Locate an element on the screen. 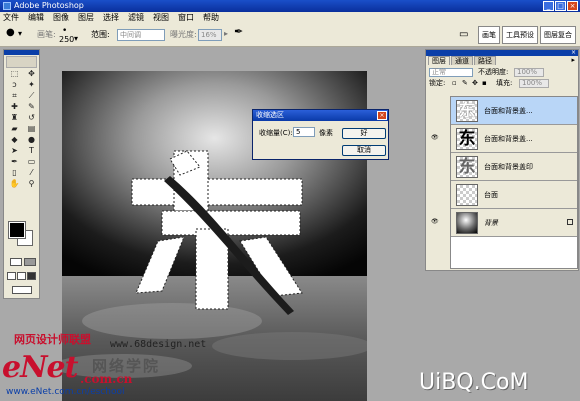 This screenshot has height=401, width=580. clone-stamp-tool-icon: ♜ is located at coordinates (14, 118).